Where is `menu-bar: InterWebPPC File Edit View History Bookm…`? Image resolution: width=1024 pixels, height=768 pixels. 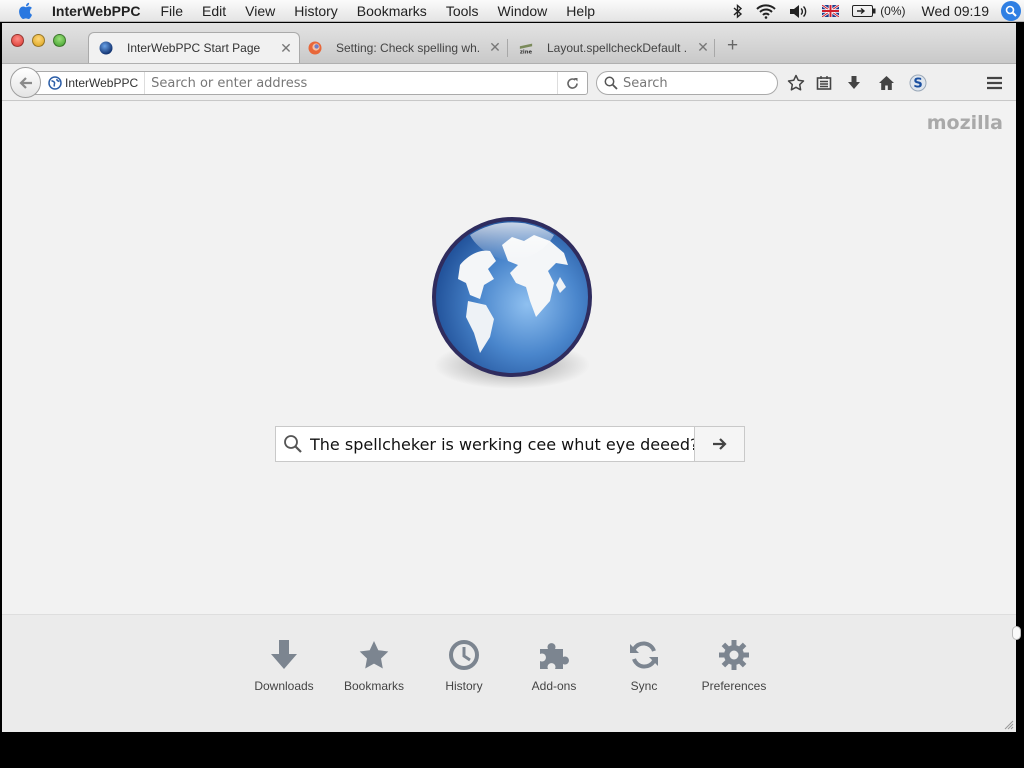
menu-bar: InterWebPPC File Edit View History Bookm… is located at coordinates (512, 11).